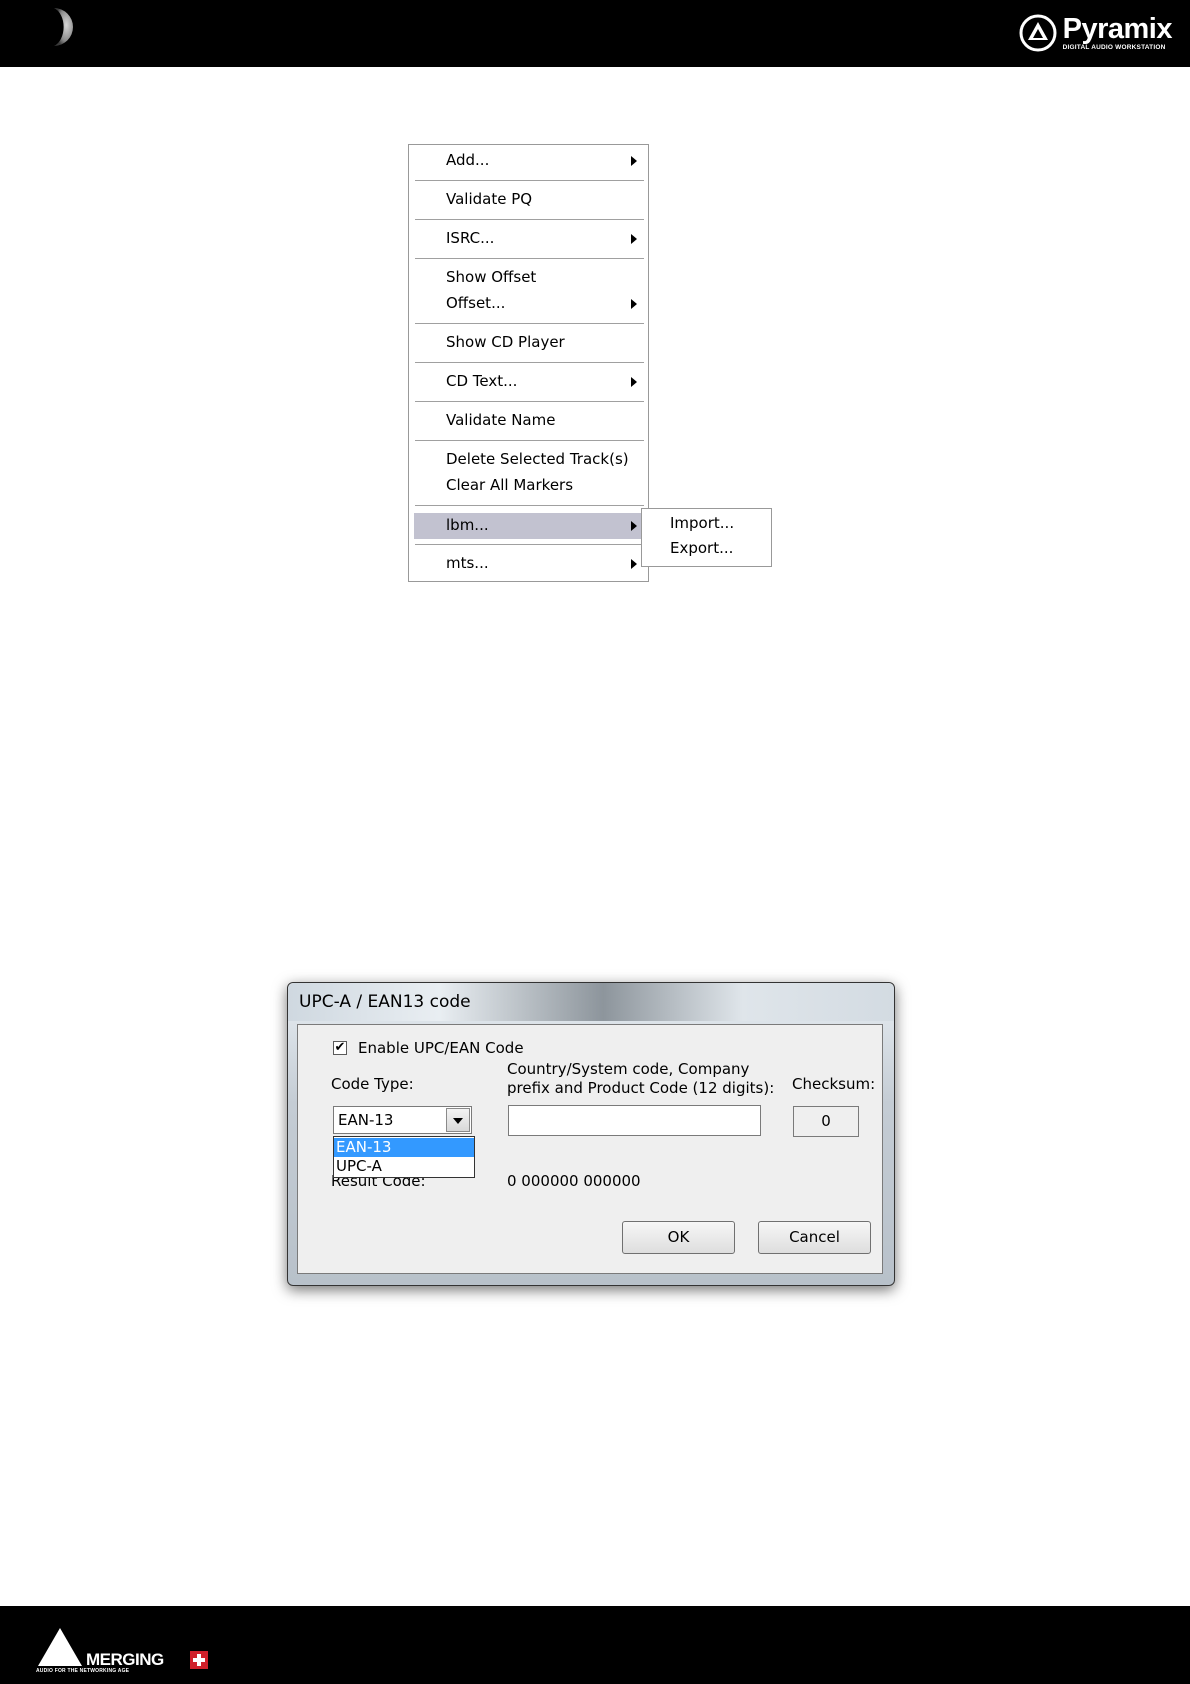  Describe the element at coordinates (385, 1002) in the screenshot. I see `dialog-title: UPC-A / EAN13 code` at that location.